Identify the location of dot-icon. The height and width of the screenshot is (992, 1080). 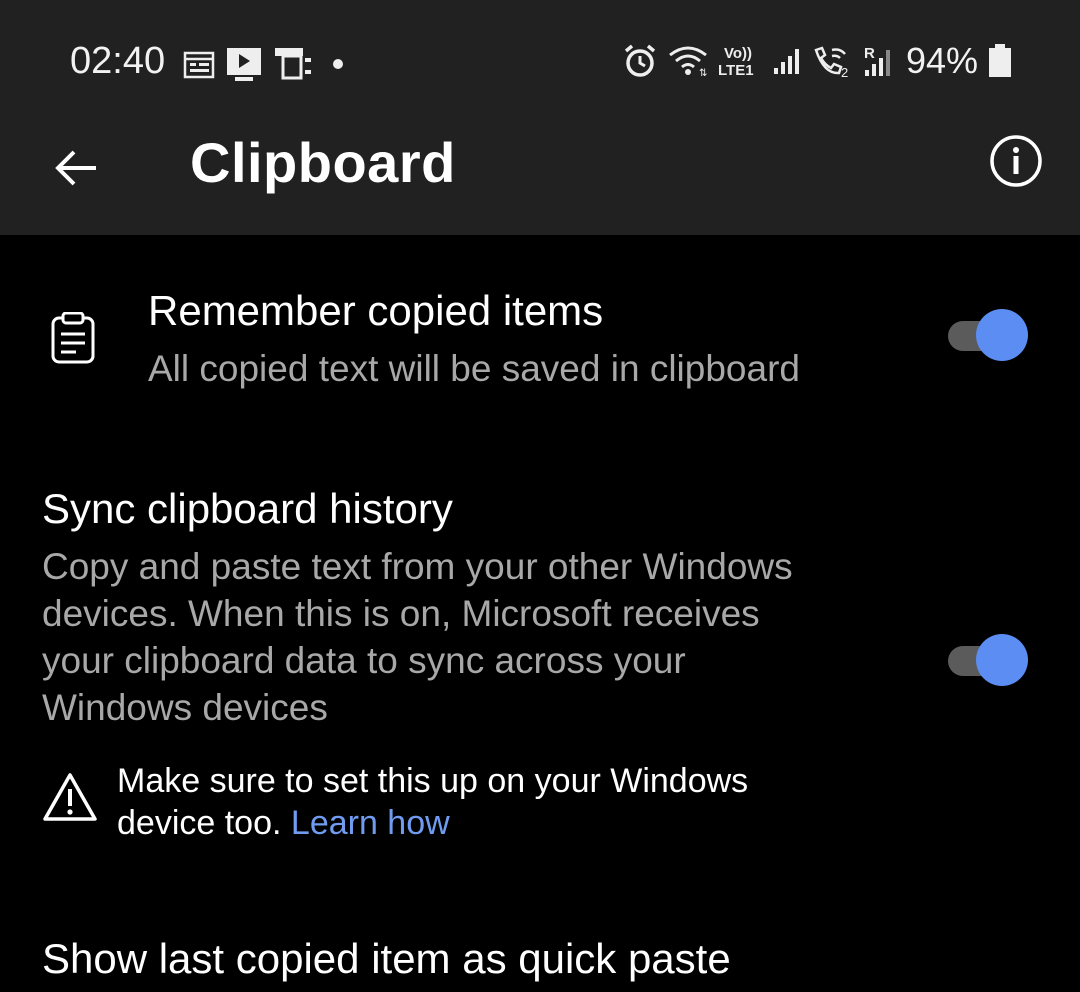
(338, 64).